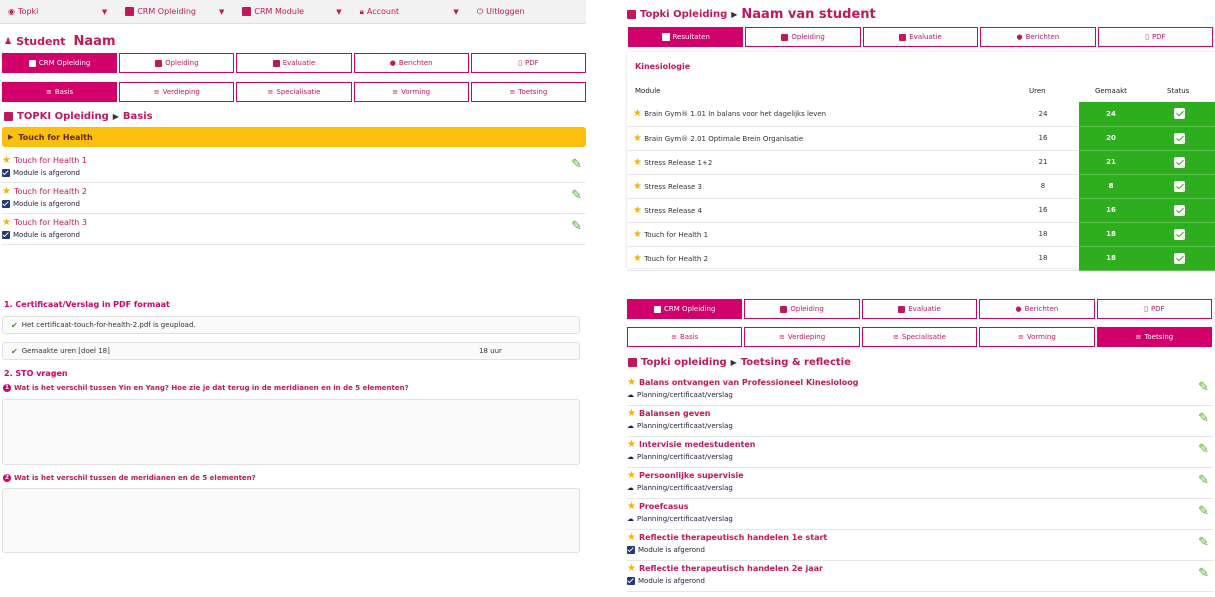  I want to click on check-icon: ✔, so click(14, 325).